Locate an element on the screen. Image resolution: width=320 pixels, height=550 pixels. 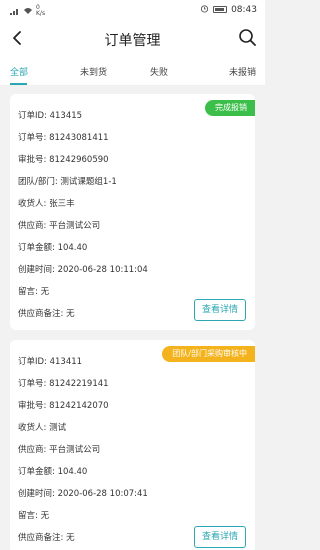
status-bar: 0 K/s 08:43 is located at coordinates (132, 10).